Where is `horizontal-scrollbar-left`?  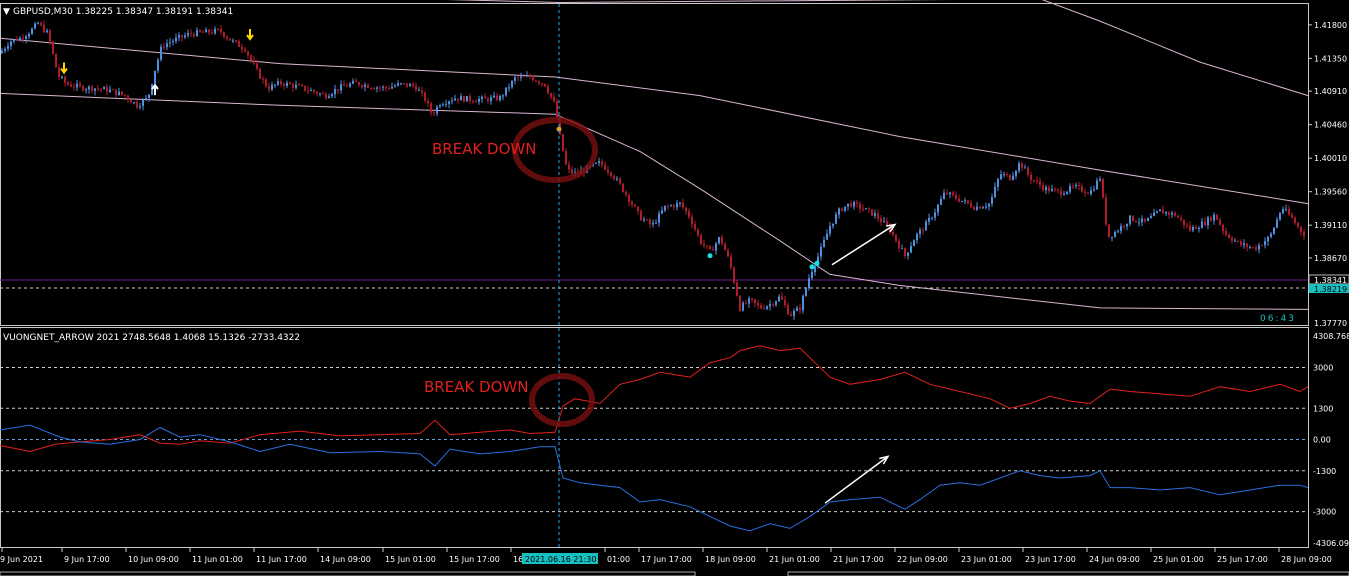 horizontal-scrollbar-left is located at coordinates (348, 573).